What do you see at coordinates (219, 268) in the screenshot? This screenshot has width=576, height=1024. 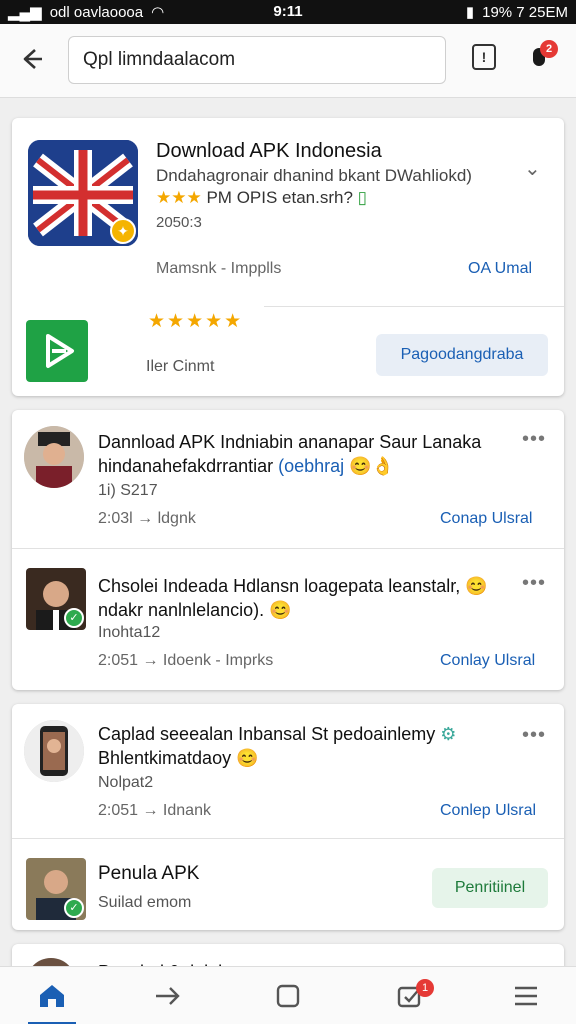 I see `app-meta: Mamsnk - Impplls` at bounding box center [219, 268].